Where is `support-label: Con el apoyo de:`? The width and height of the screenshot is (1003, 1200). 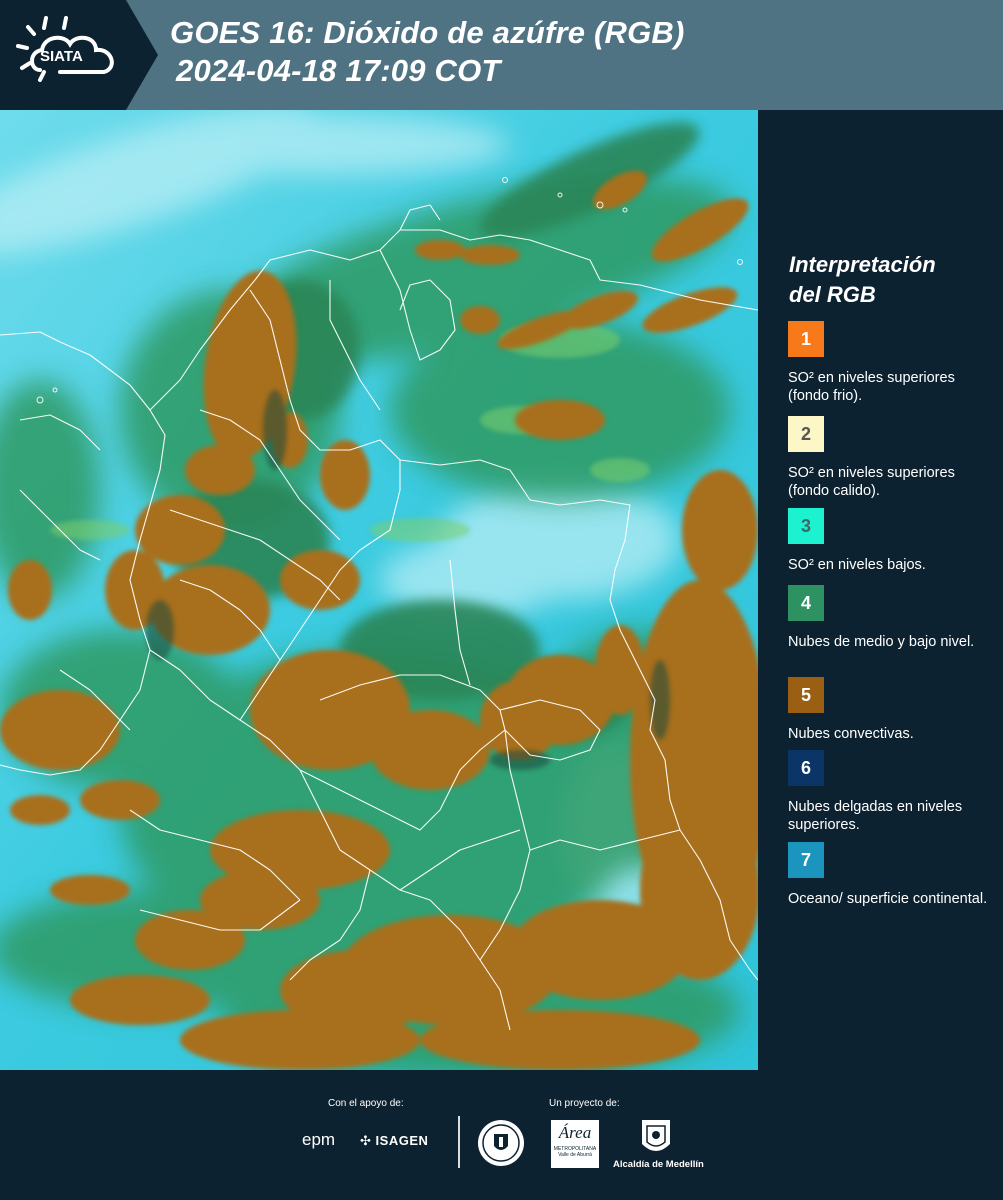
support-label: Con el apoyo de: is located at coordinates (366, 1103).